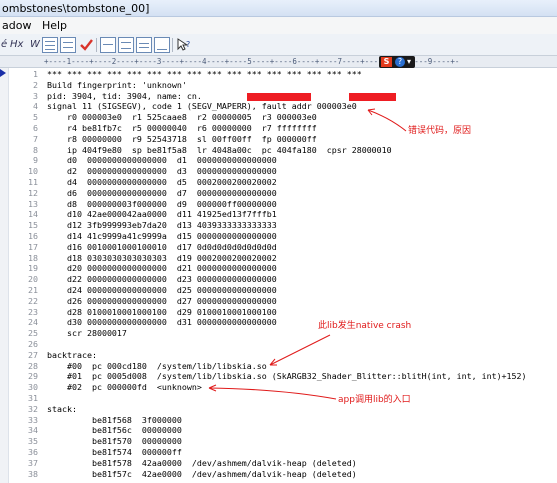 The image size is (557, 483). I want to click on panel-icon, so click(108, 45).